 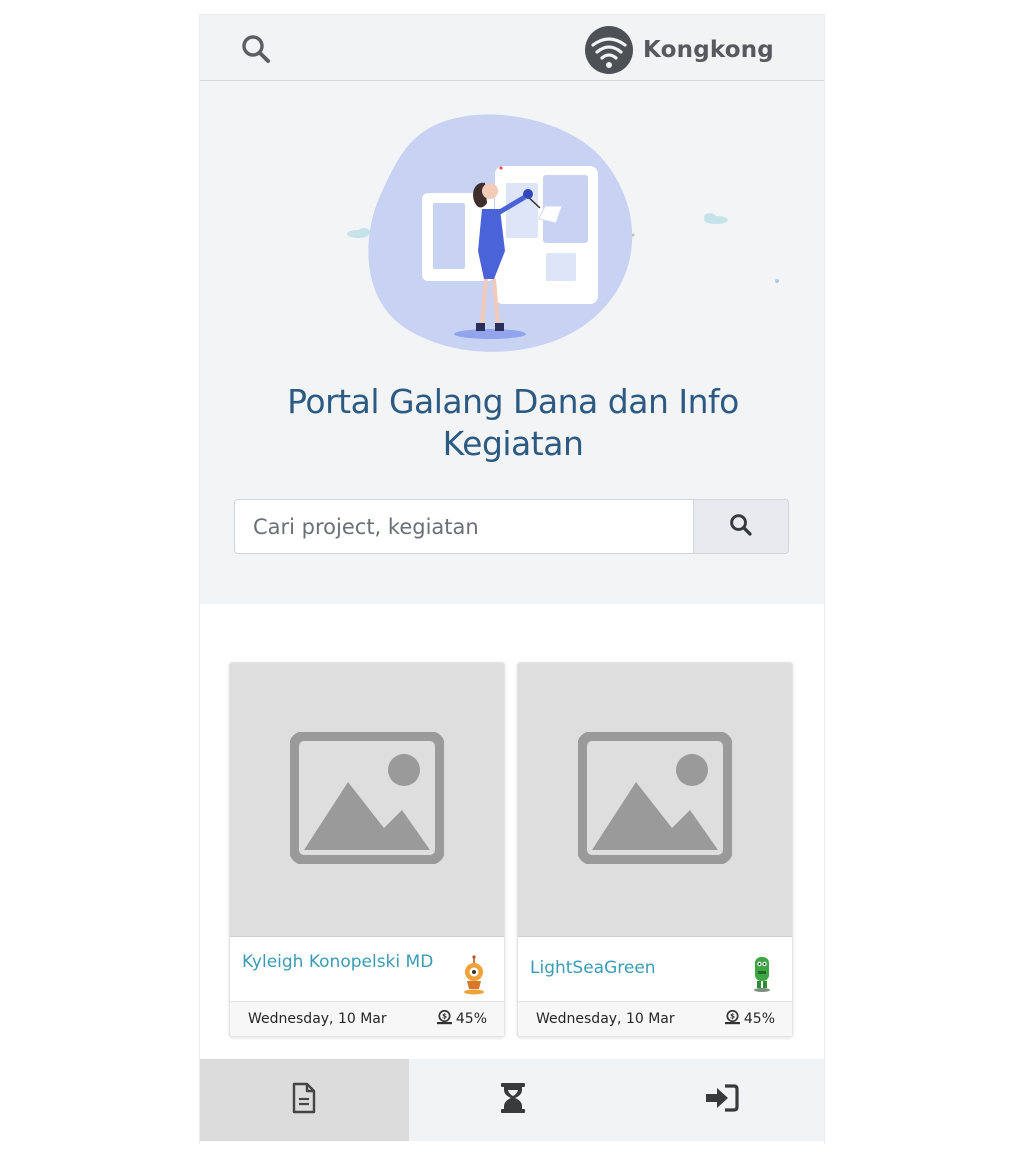 What do you see at coordinates (513, 401) in the screenshot?
I see `page-title-line-1: Portal Galang Dana dan Info` at bounding box center [513, 401].